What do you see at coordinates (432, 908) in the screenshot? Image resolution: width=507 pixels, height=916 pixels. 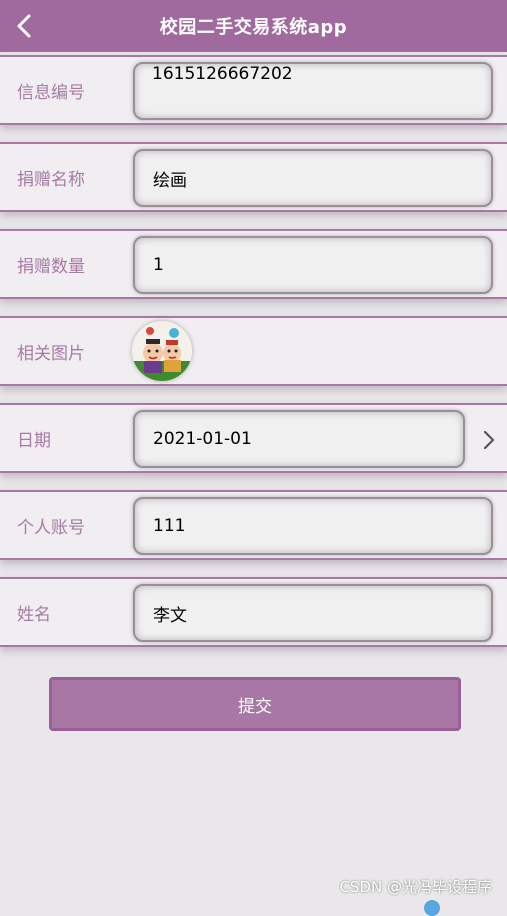 I see `floating-indicator` at bounding box center [432, 908].